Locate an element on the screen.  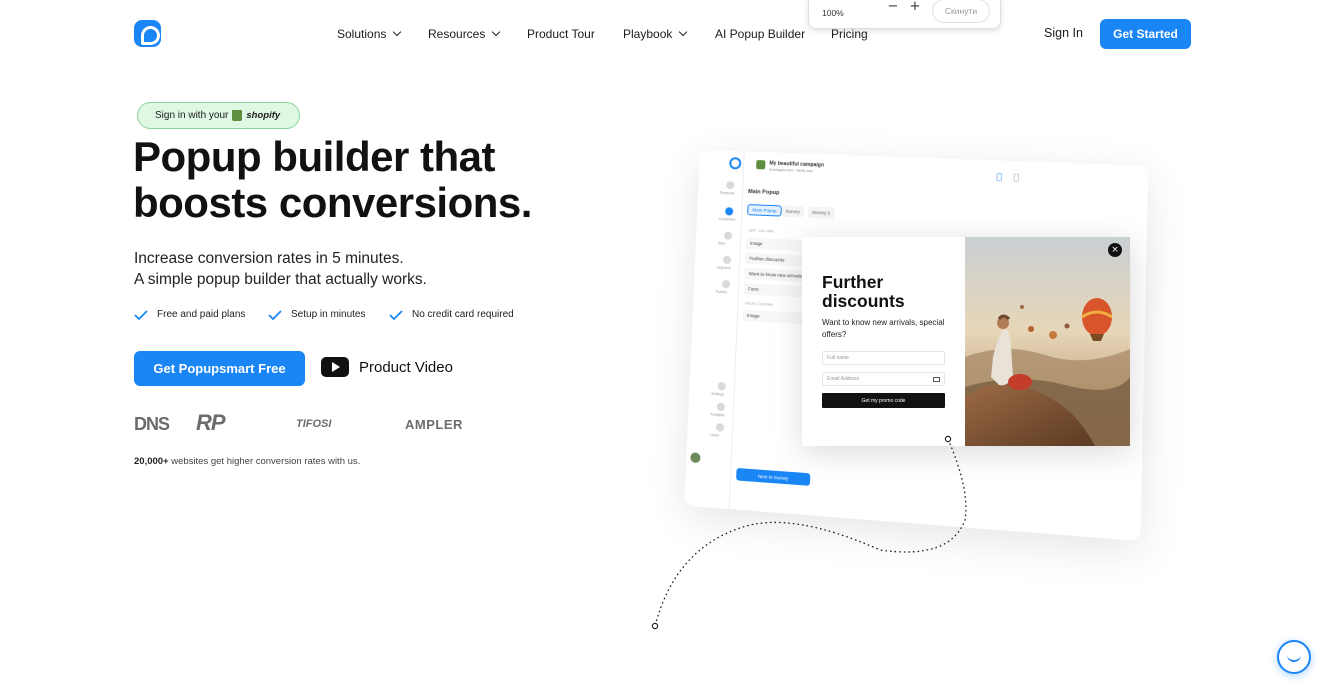
brand-logo-rp: RP is located at coordinates (210, 423).